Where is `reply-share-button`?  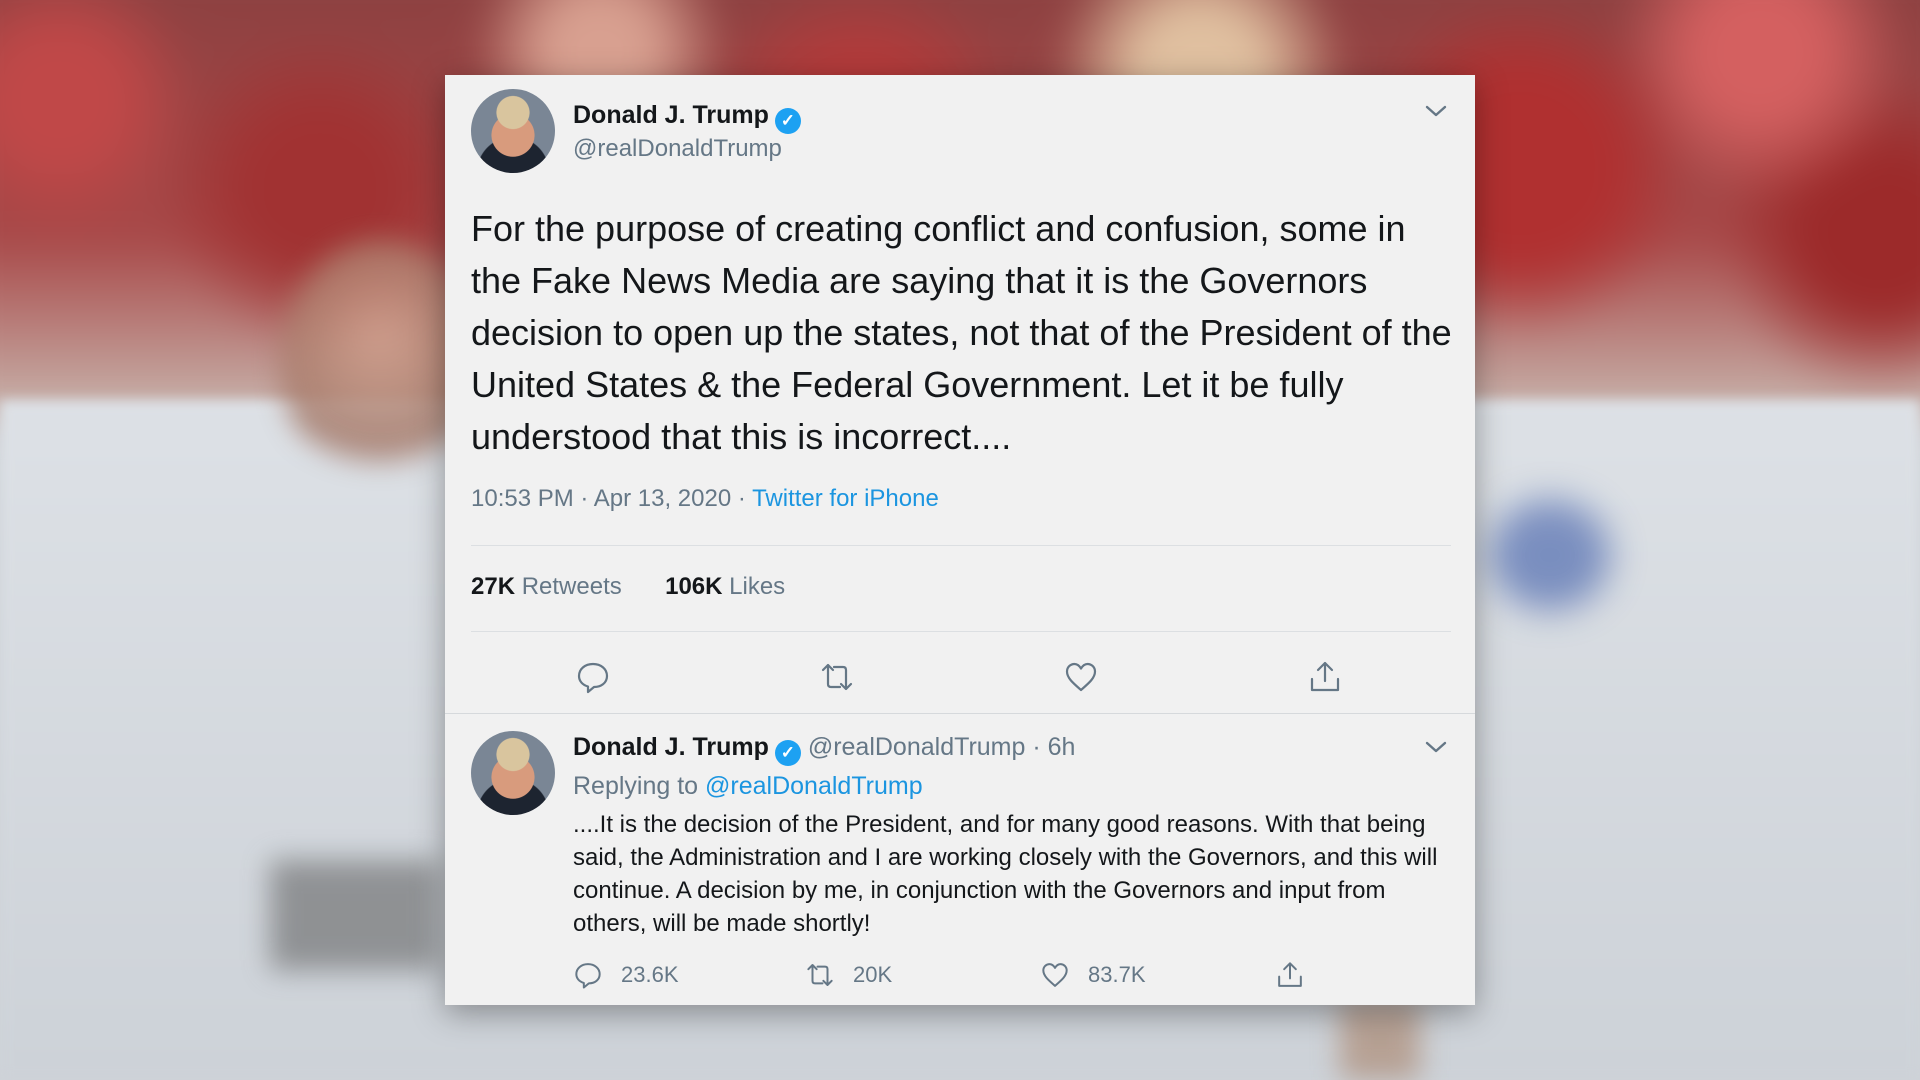 reply-share-button is located at coordinates (1299, 975).